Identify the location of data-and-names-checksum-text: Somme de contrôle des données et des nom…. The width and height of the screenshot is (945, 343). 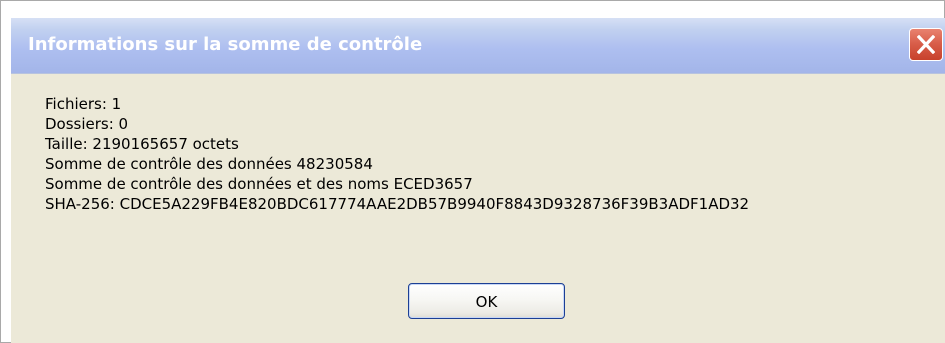
(259, 184).